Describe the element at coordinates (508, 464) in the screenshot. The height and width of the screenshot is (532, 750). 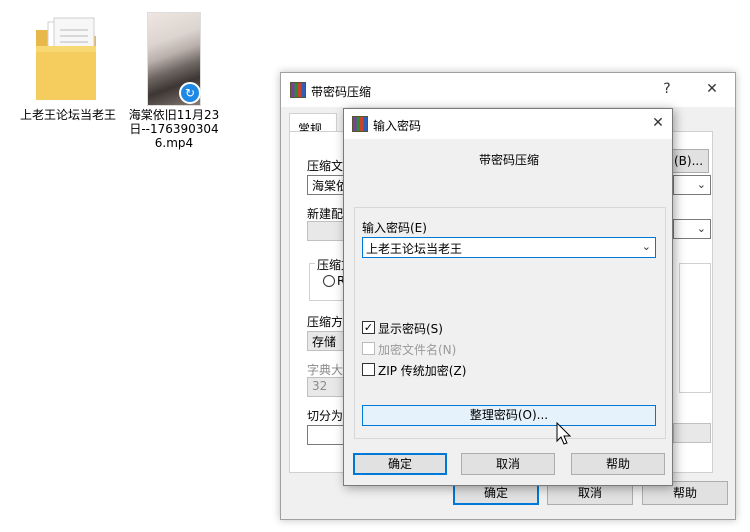
I see `password-cancel-button: 取消` at that location.